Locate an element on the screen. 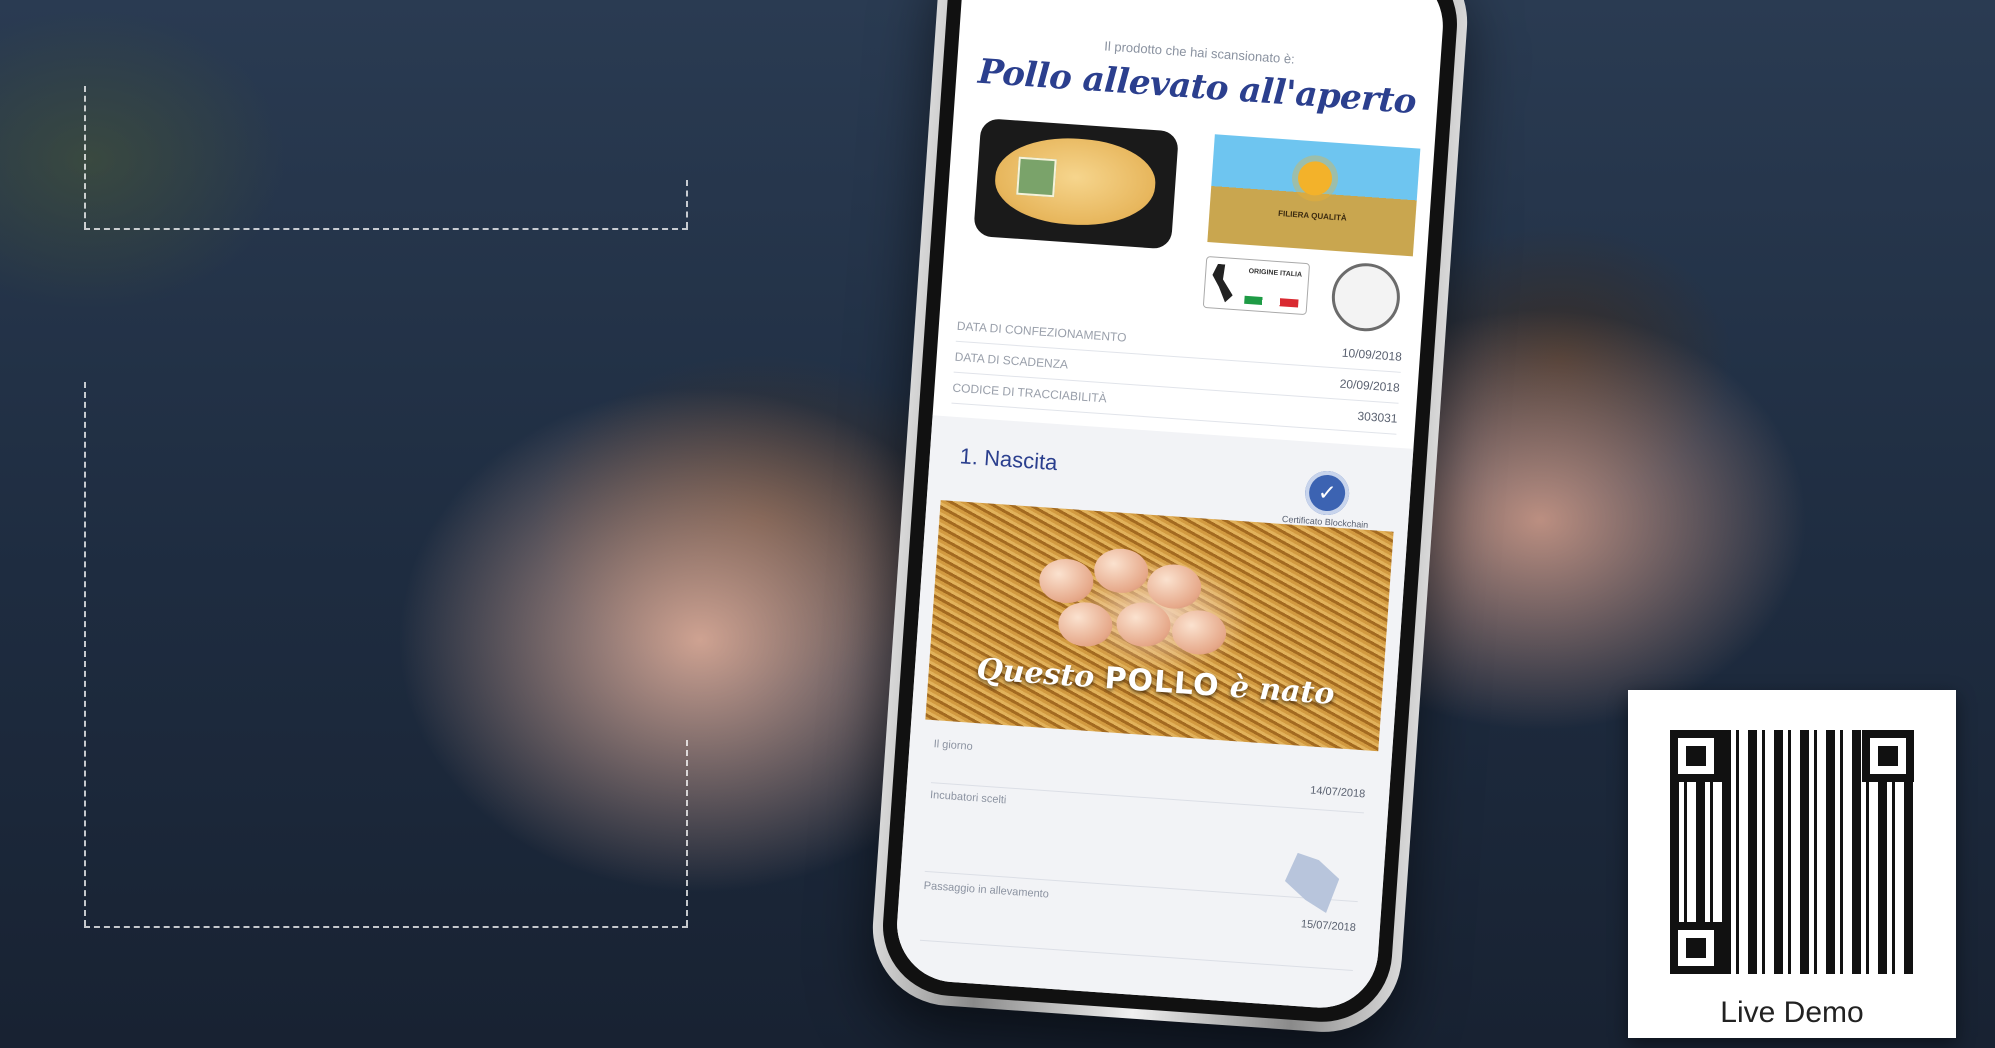 This screenshot has height=1048, width=1995. checkmark-badge-icon: ✓ is located at coordinates (1327, 493).